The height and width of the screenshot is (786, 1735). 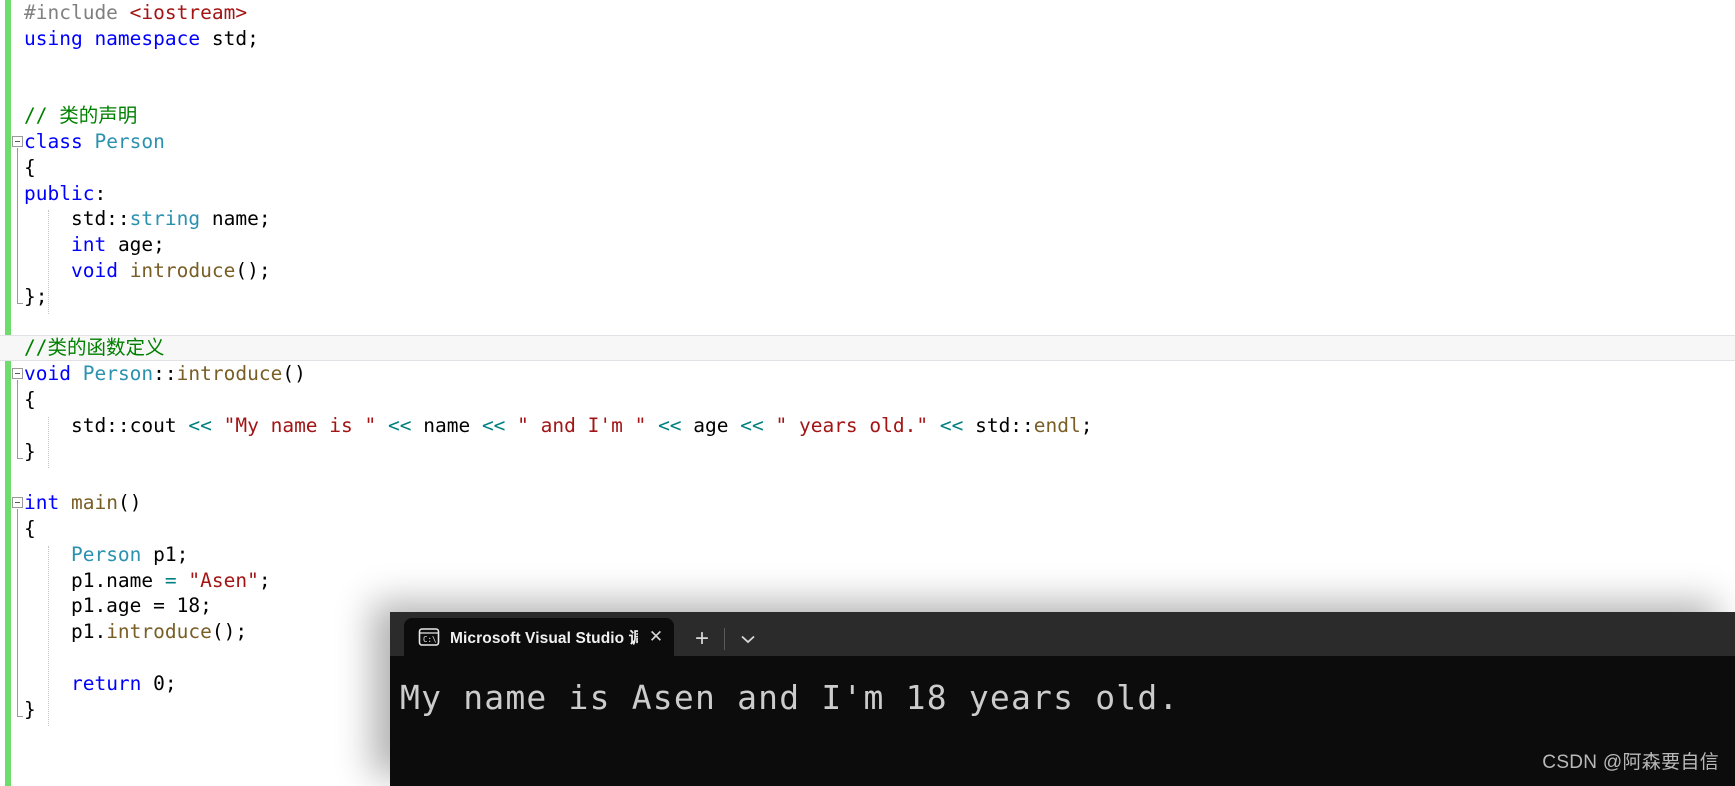 I want to click on code-token: p1.age, so click(x=89, y=606).